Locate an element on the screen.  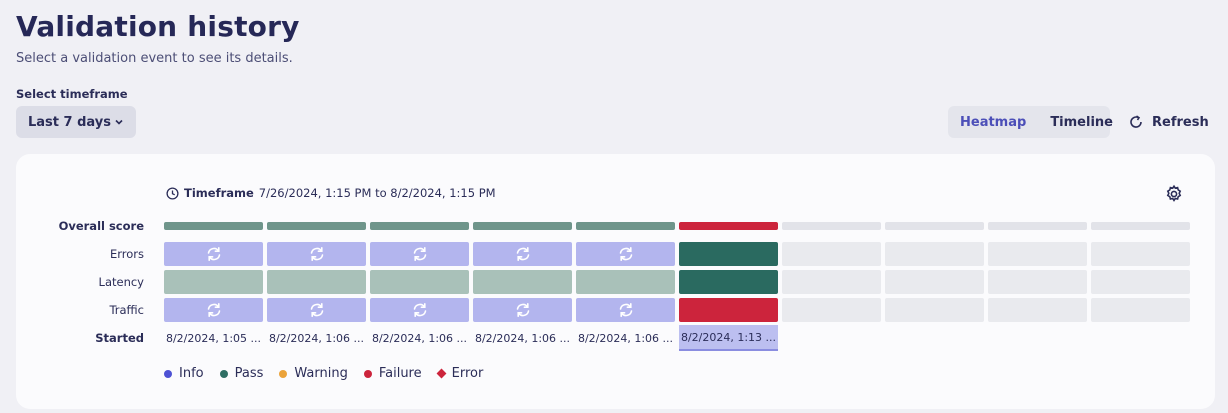
timeframe-range: 7/26/2024, 1:15 PM to 8/2/2024, 1:15 PM is located at coordinates (377, 193).